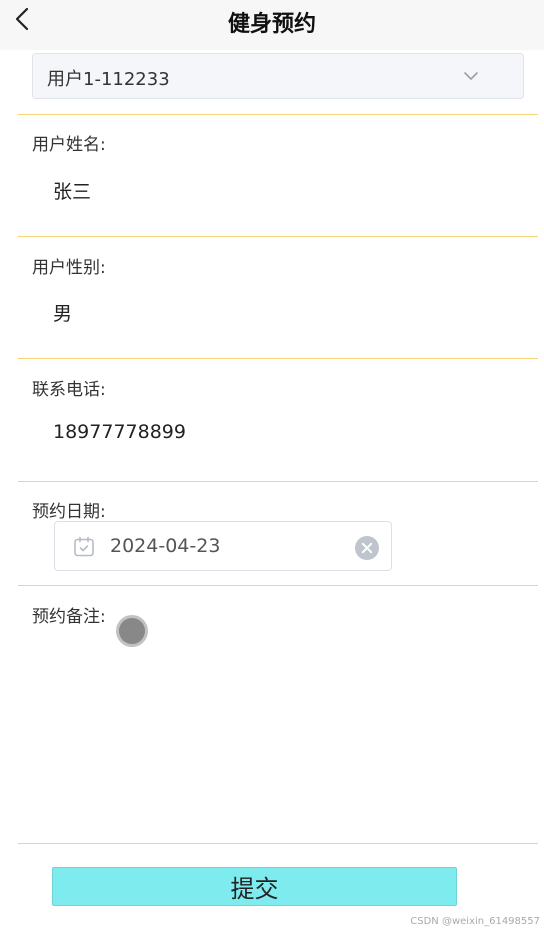  What do you see at coordinates (84, 546) in the screenshot?
I see `calendar-icon` at bounding box center [84, 546].